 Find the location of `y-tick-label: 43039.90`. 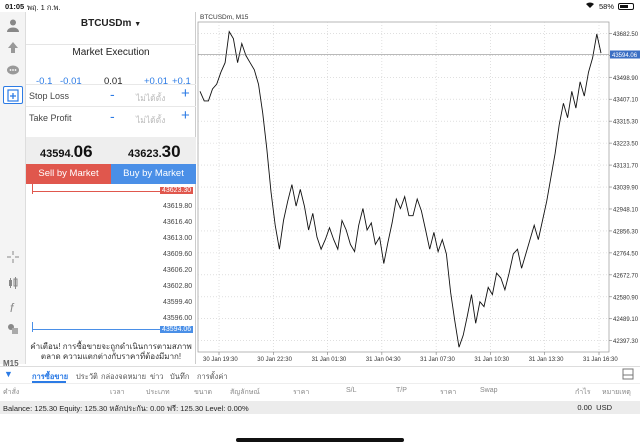

y-tick-label: 43039.90 is located at coordinates (626, 189).